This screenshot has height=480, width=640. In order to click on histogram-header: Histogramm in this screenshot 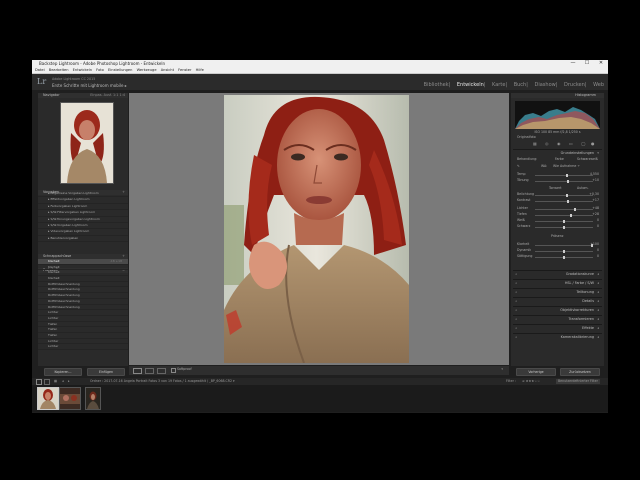, I will do `click(557, 95)`.